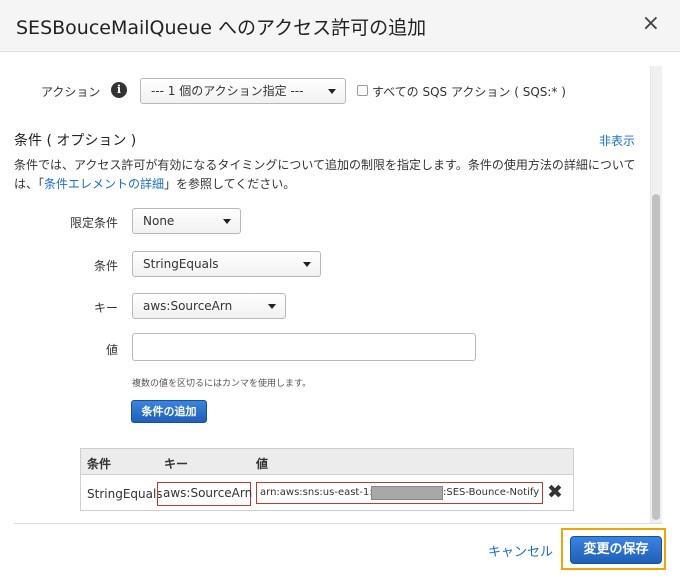  What do you see at coordinates (469, 92) in the screenshot?
I see `all-sqs-actions-label: すべての SQS アクション ( SQS:* )` at bounding box center [469, 92].